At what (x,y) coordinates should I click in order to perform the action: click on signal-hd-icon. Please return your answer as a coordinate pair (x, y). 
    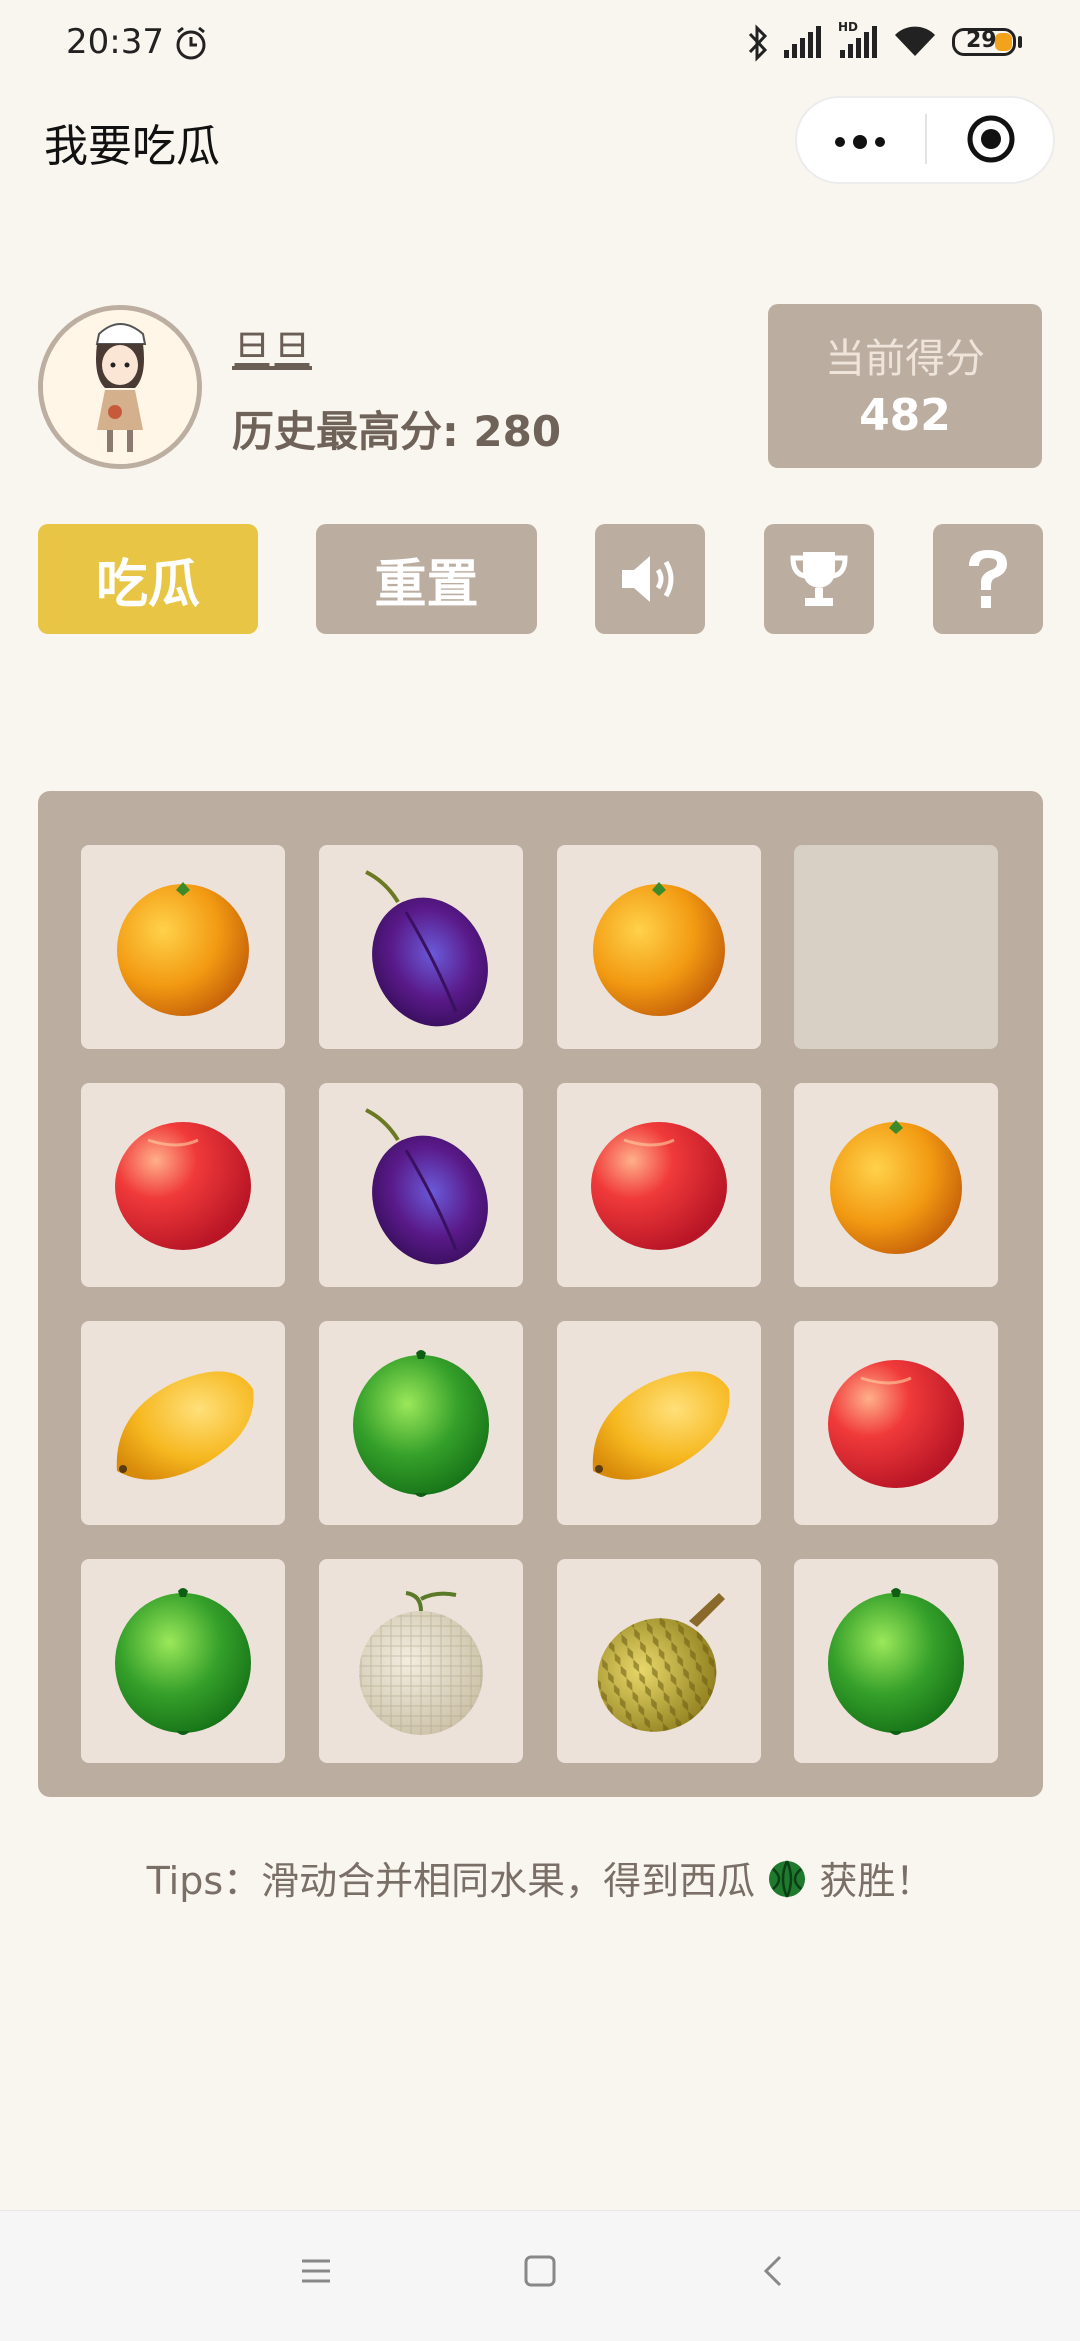
    Looking at the image, I should click on (860, 44).